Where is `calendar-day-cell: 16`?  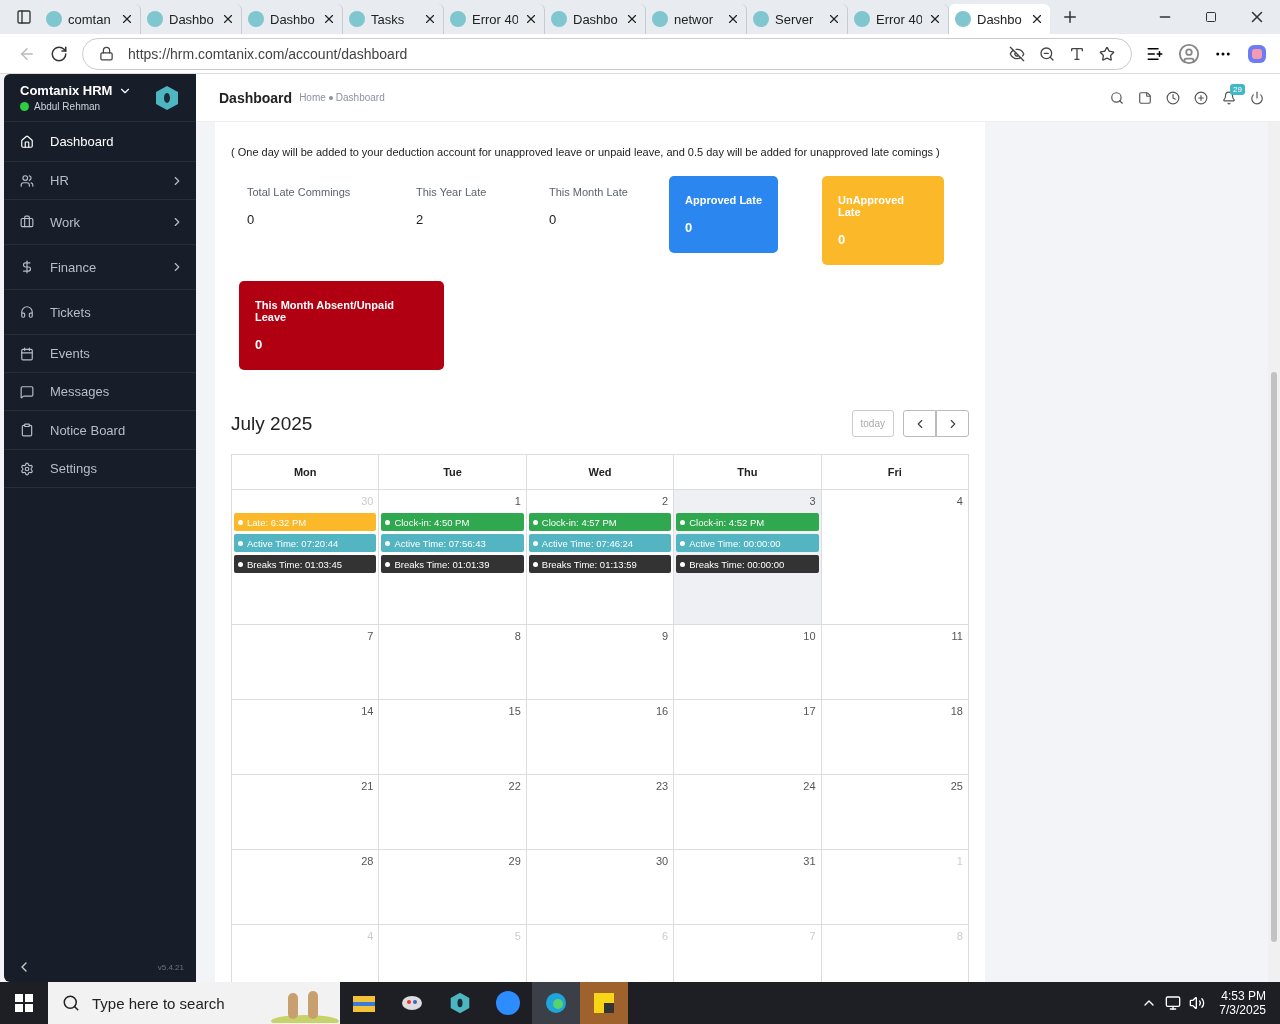
calendar-day-cell: 16 is located at coordinates (600, 737).